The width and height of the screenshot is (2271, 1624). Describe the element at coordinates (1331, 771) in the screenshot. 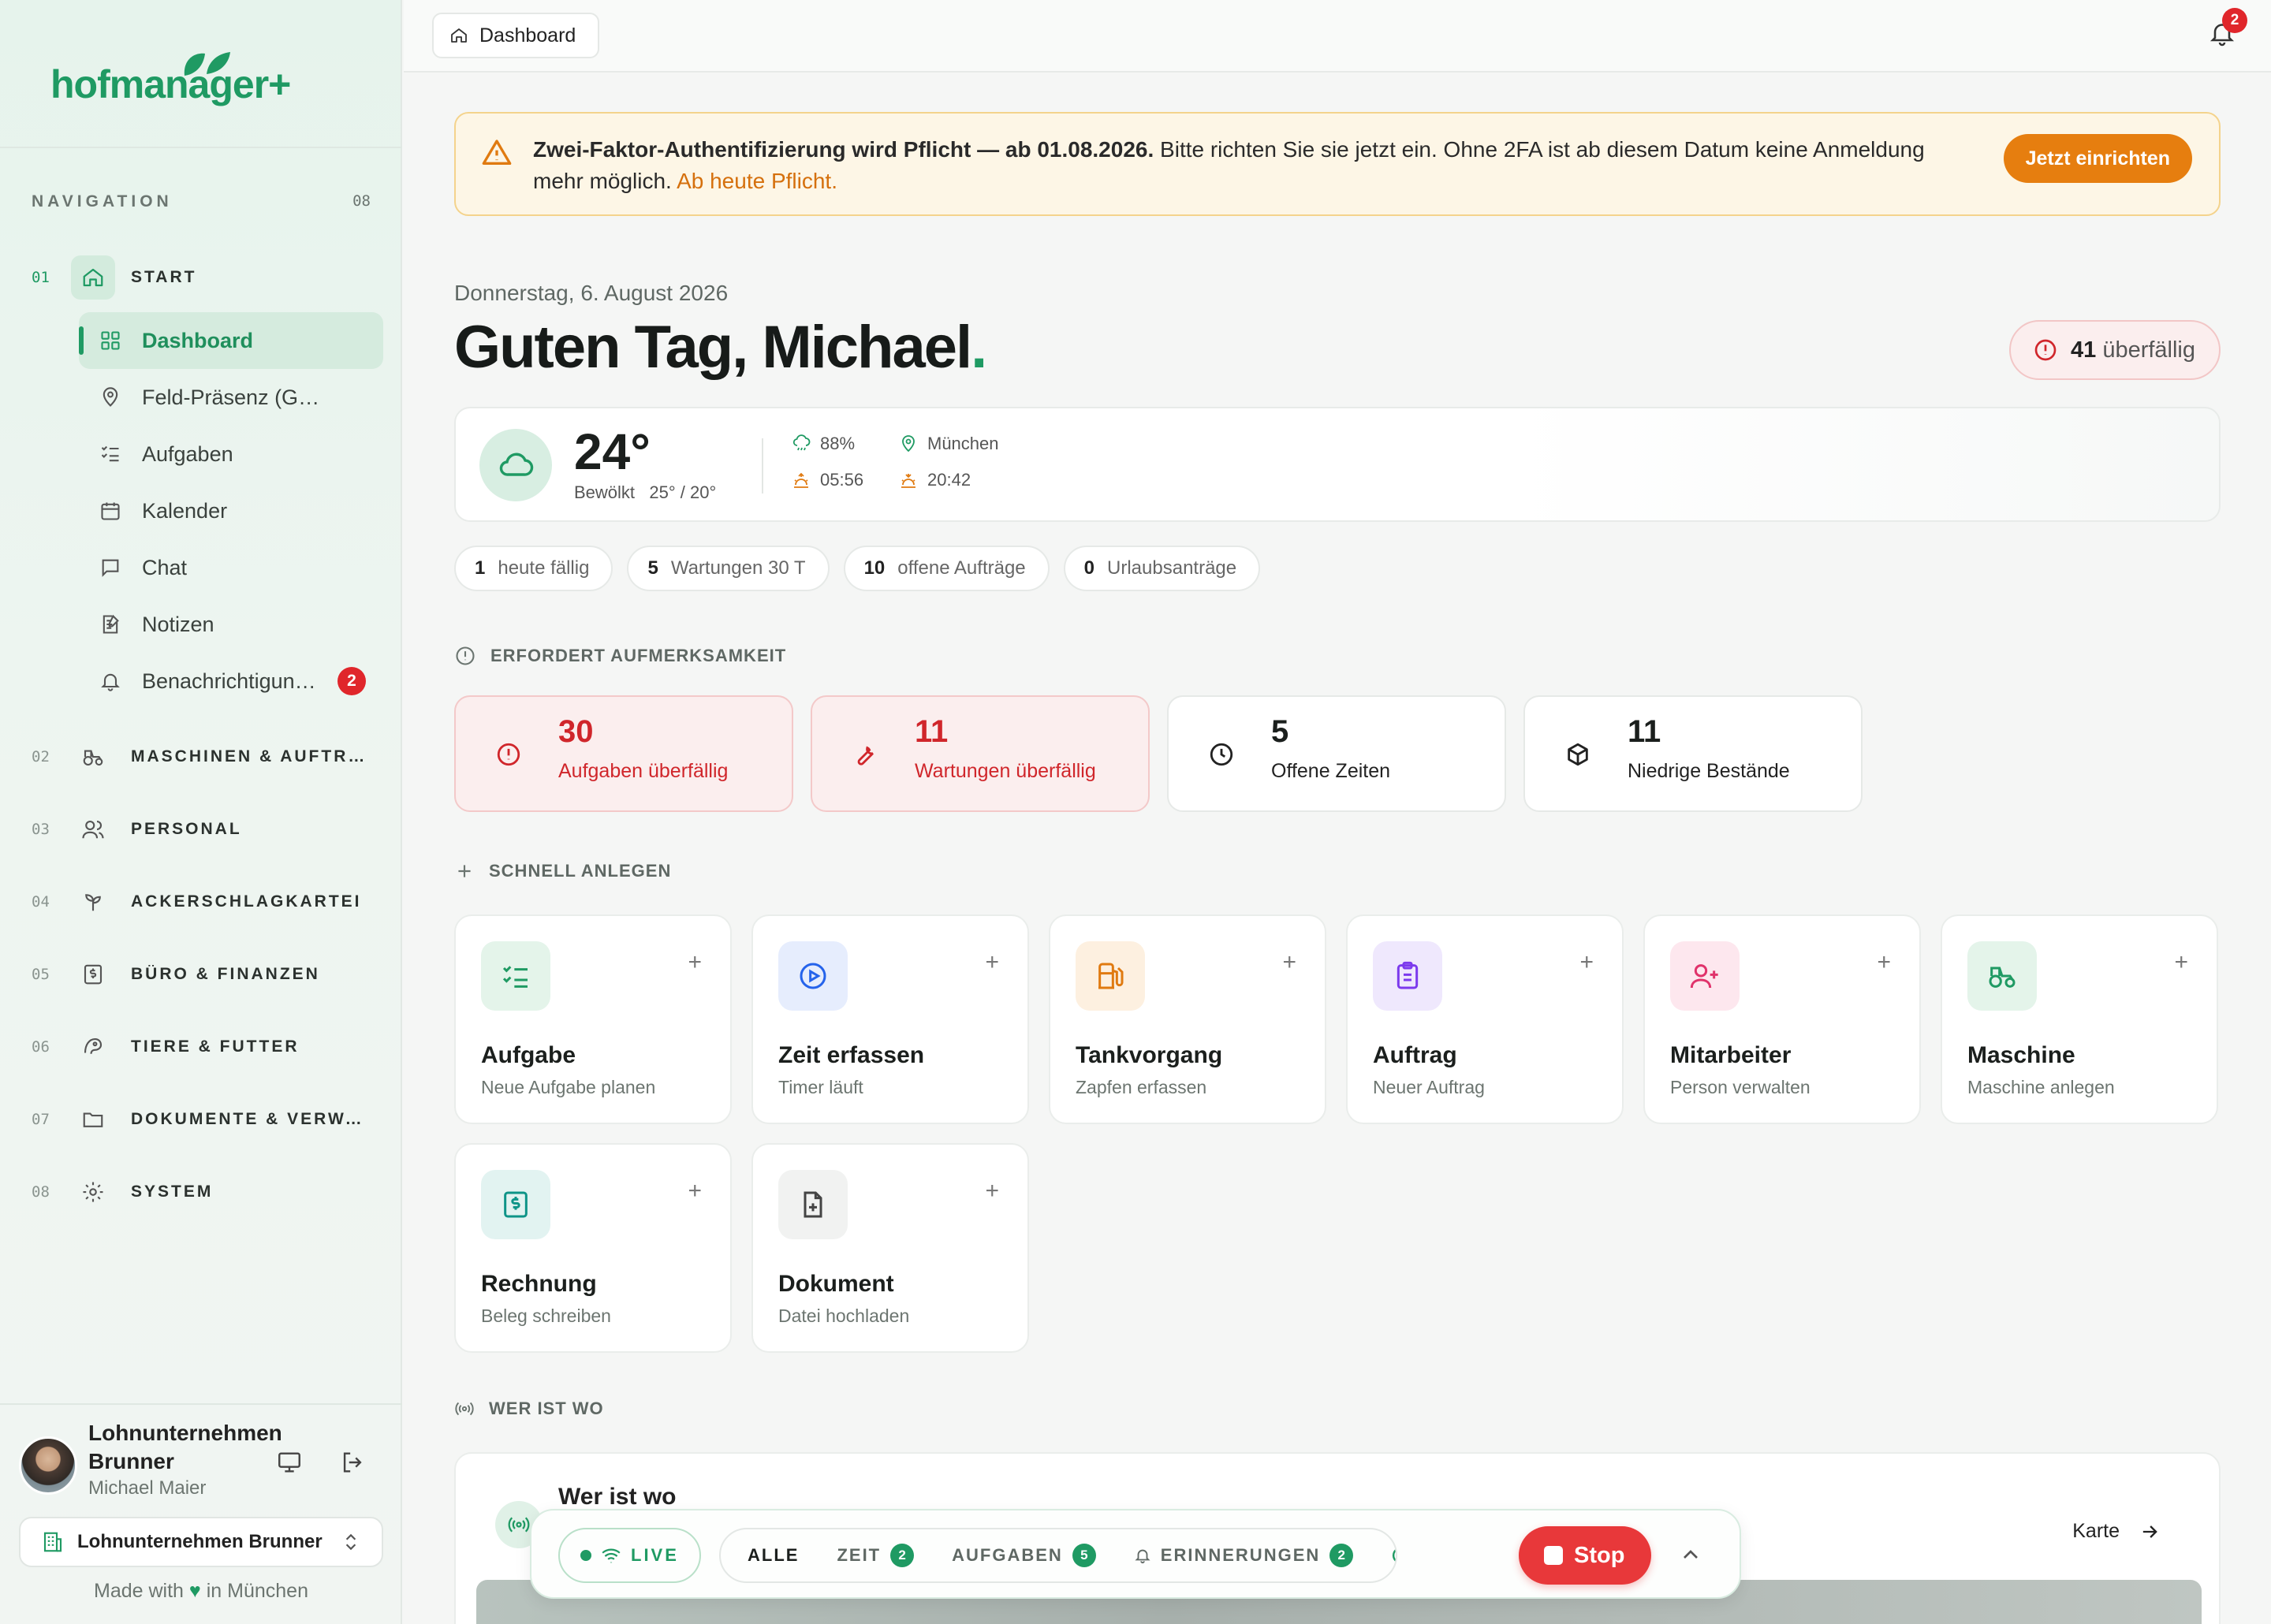

I see `attention-label: Offene Zeiten` at that location.